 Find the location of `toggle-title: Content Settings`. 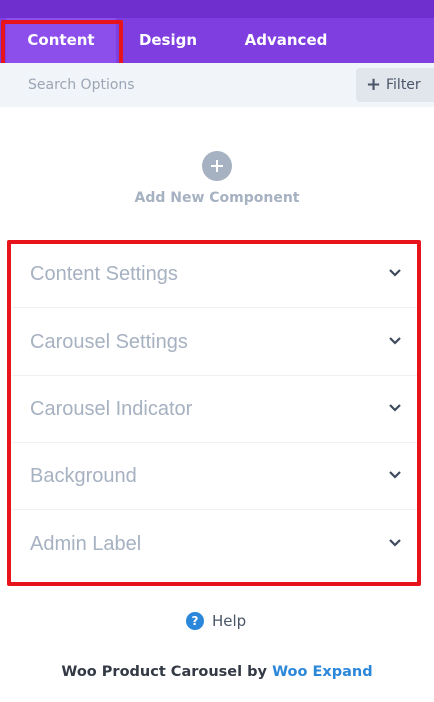

toggle-title: Content Settings is located at coordinates (104, 274).